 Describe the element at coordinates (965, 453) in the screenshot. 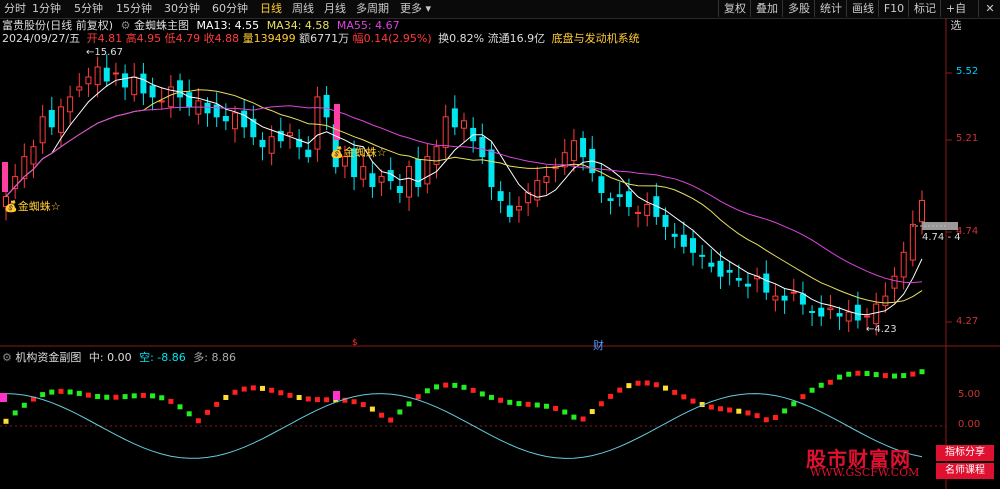

I see `tag-indicator-share: 指标分享` at that location.